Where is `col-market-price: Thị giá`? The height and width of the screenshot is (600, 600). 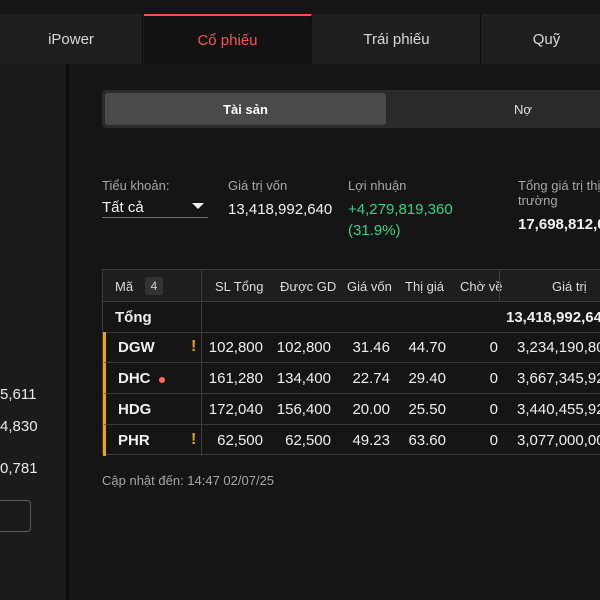 col-market-price: Thị giá is located at coordinates (424, 286).